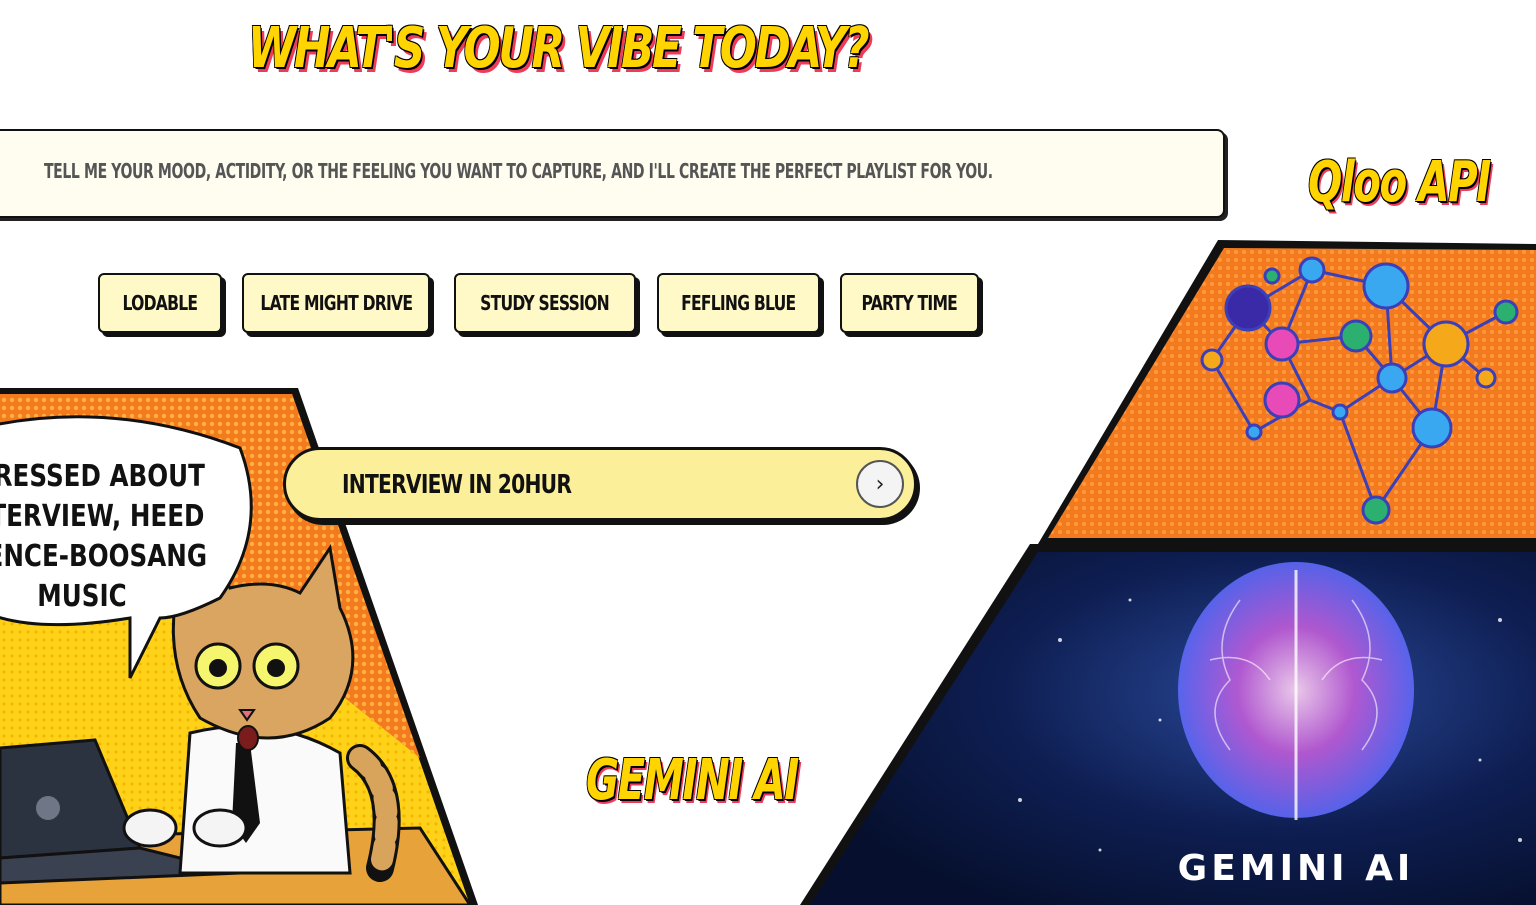 This screenshot has width=1536, height=905. What do you see at coordinates (692, 780) in the screenshot?
I see `gemini-ai-label: GEMINI AI` at bounding box center [692, 780].